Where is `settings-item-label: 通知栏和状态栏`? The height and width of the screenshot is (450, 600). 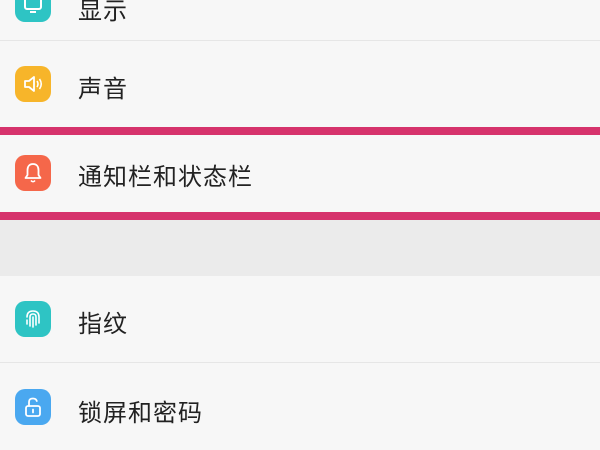 settings-item-label: 通知栏和状态栏 is located at coordinates (165, 177).